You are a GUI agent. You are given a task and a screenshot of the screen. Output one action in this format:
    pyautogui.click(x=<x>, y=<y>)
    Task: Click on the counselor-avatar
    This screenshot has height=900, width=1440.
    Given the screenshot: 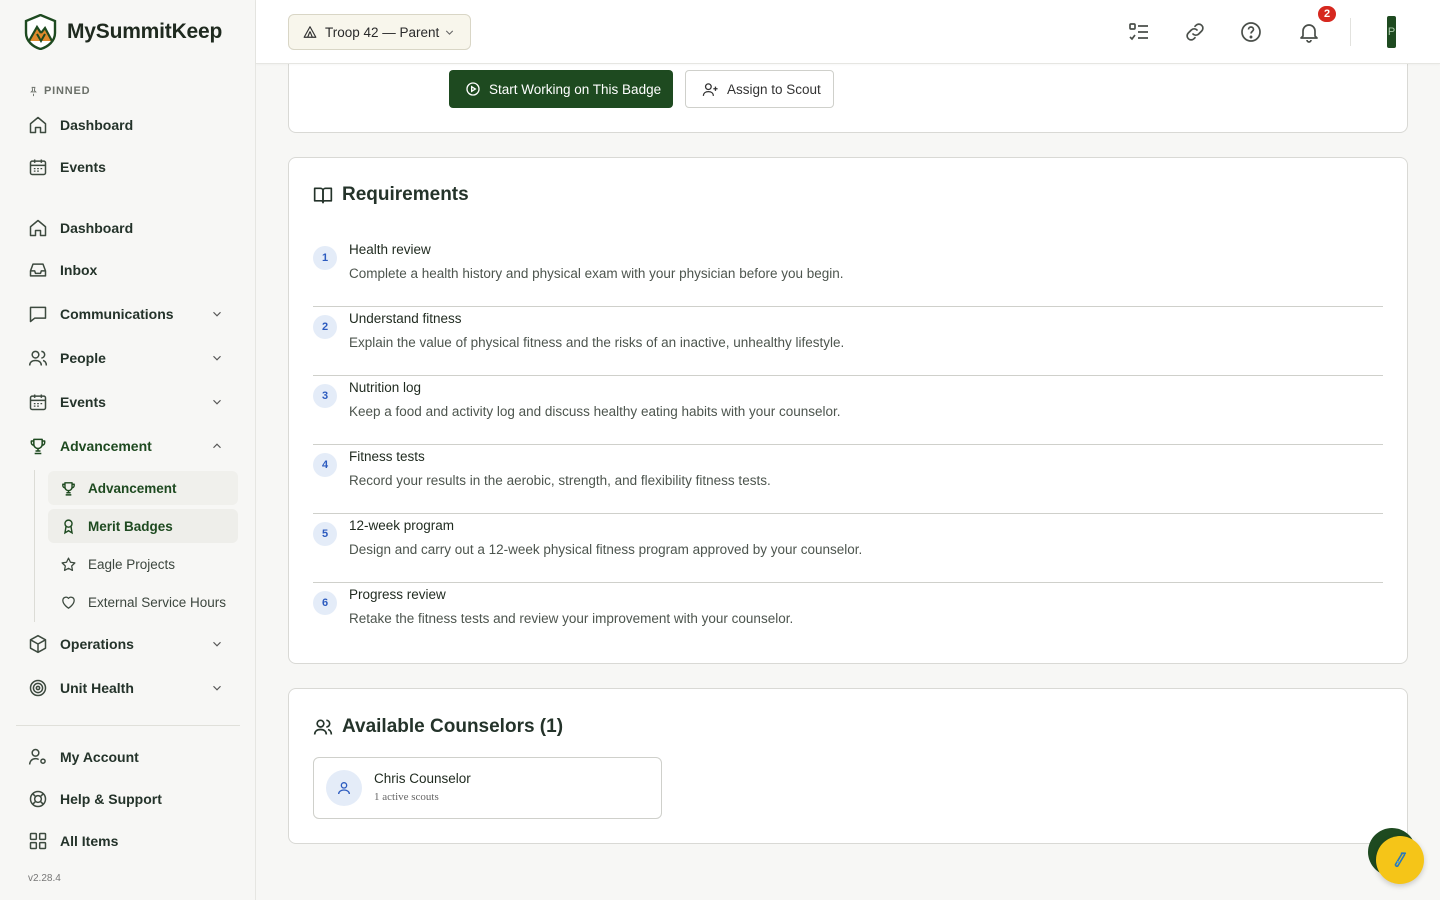 What is the action you would take?
    pyautogui.click(x=344, y=788)
    